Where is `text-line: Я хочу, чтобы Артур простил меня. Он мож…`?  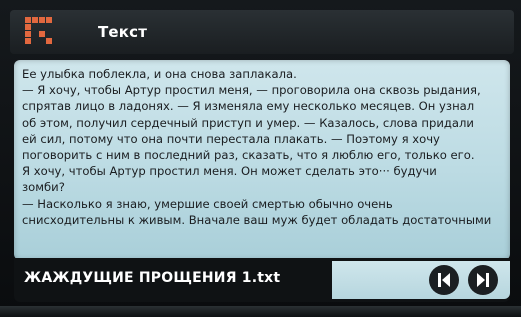 text-line: Я хочу, чтобы Артур простил меня. Он мож… is located at coordinates (229, 171).